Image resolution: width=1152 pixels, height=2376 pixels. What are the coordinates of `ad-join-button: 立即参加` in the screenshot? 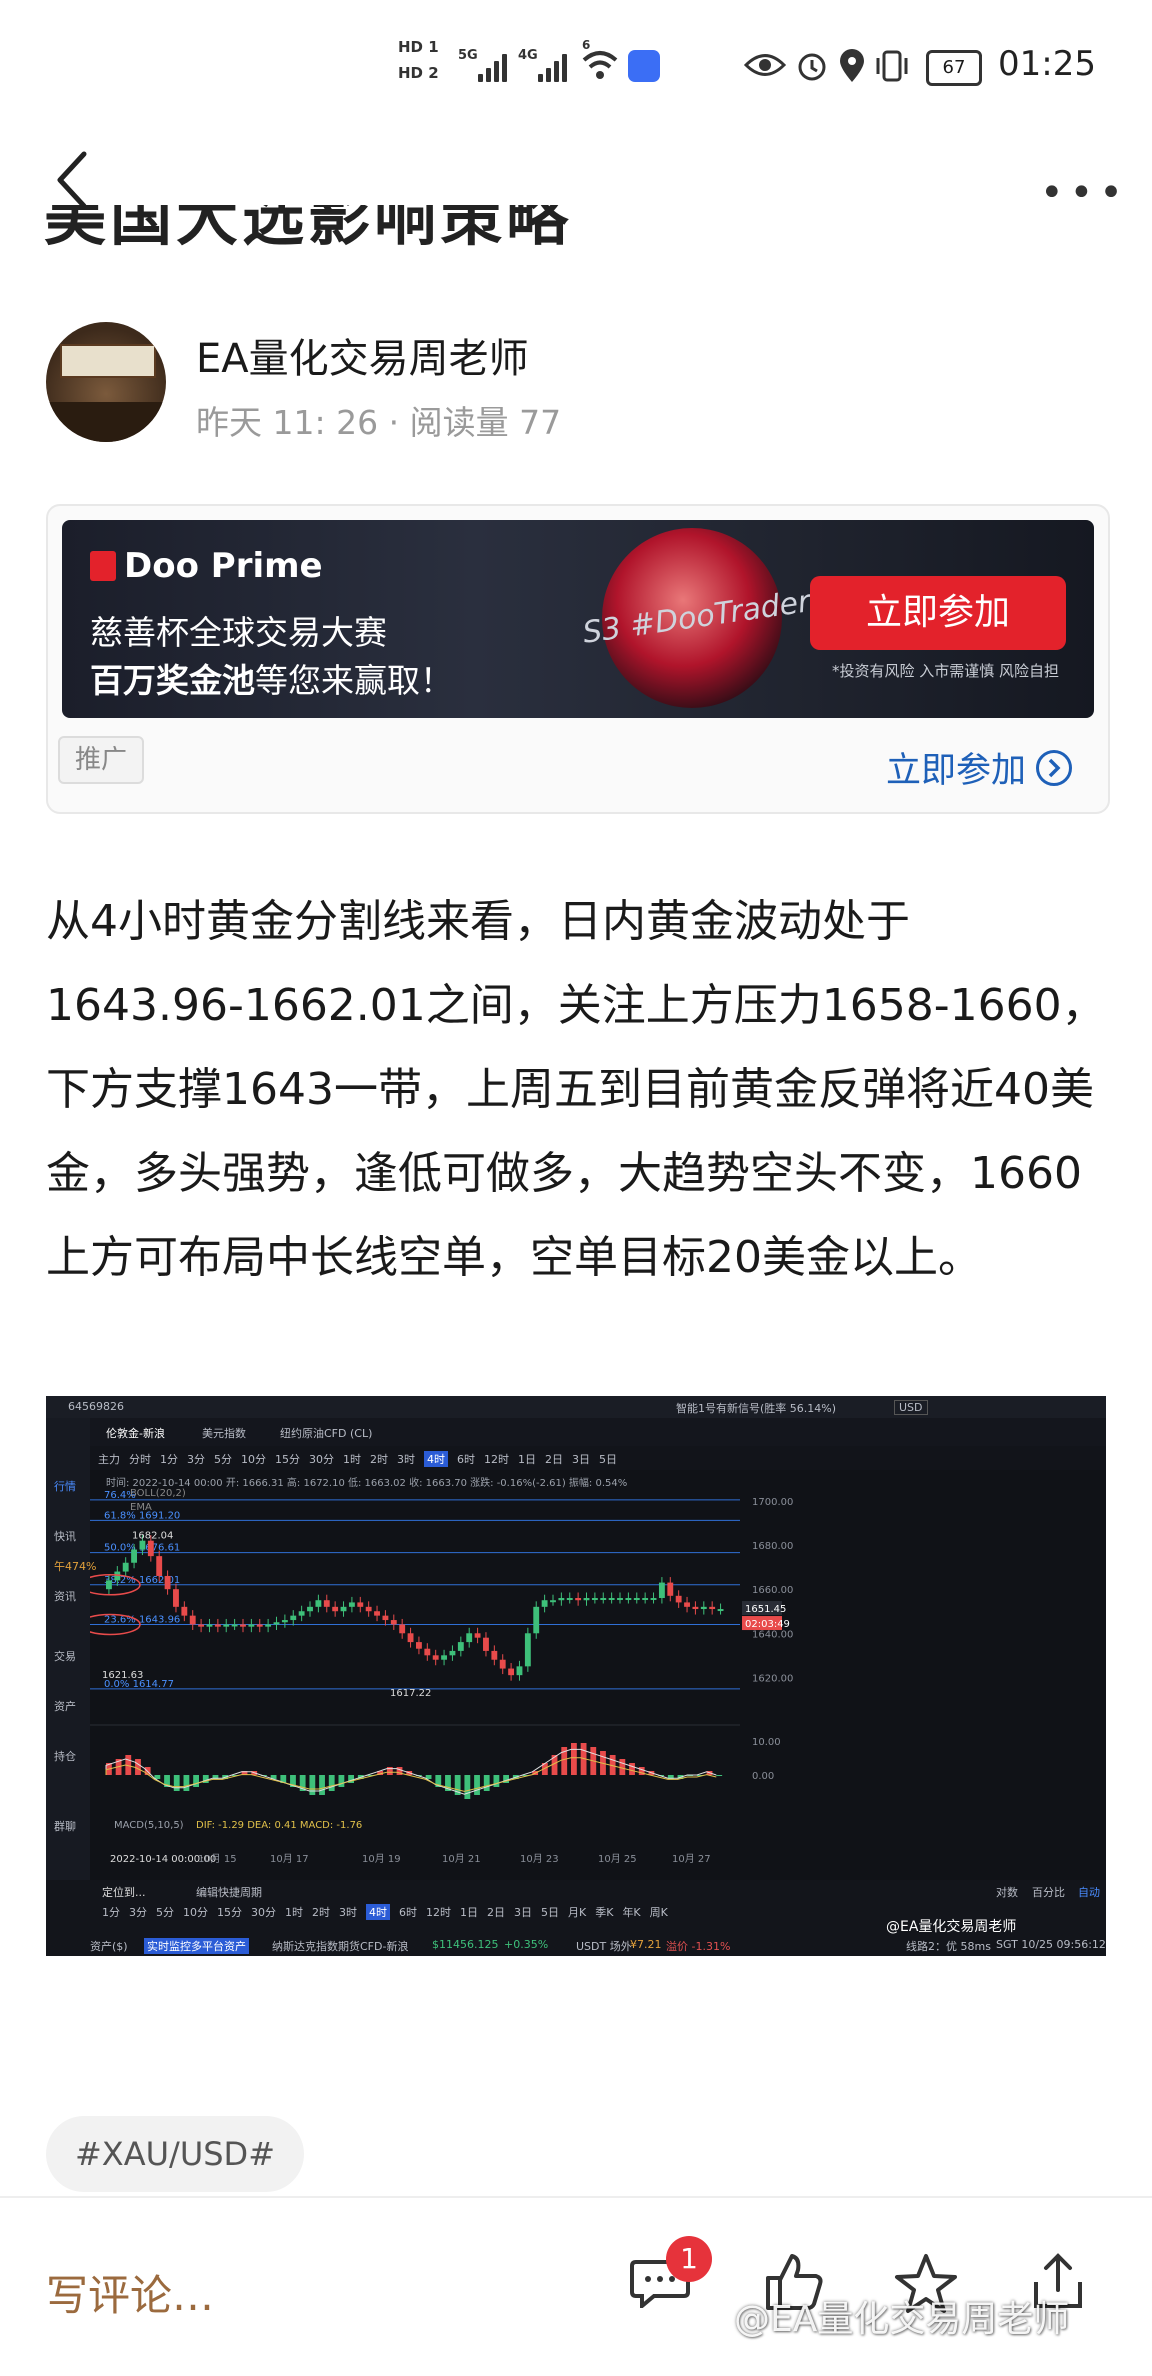 It's located at (938, 613).